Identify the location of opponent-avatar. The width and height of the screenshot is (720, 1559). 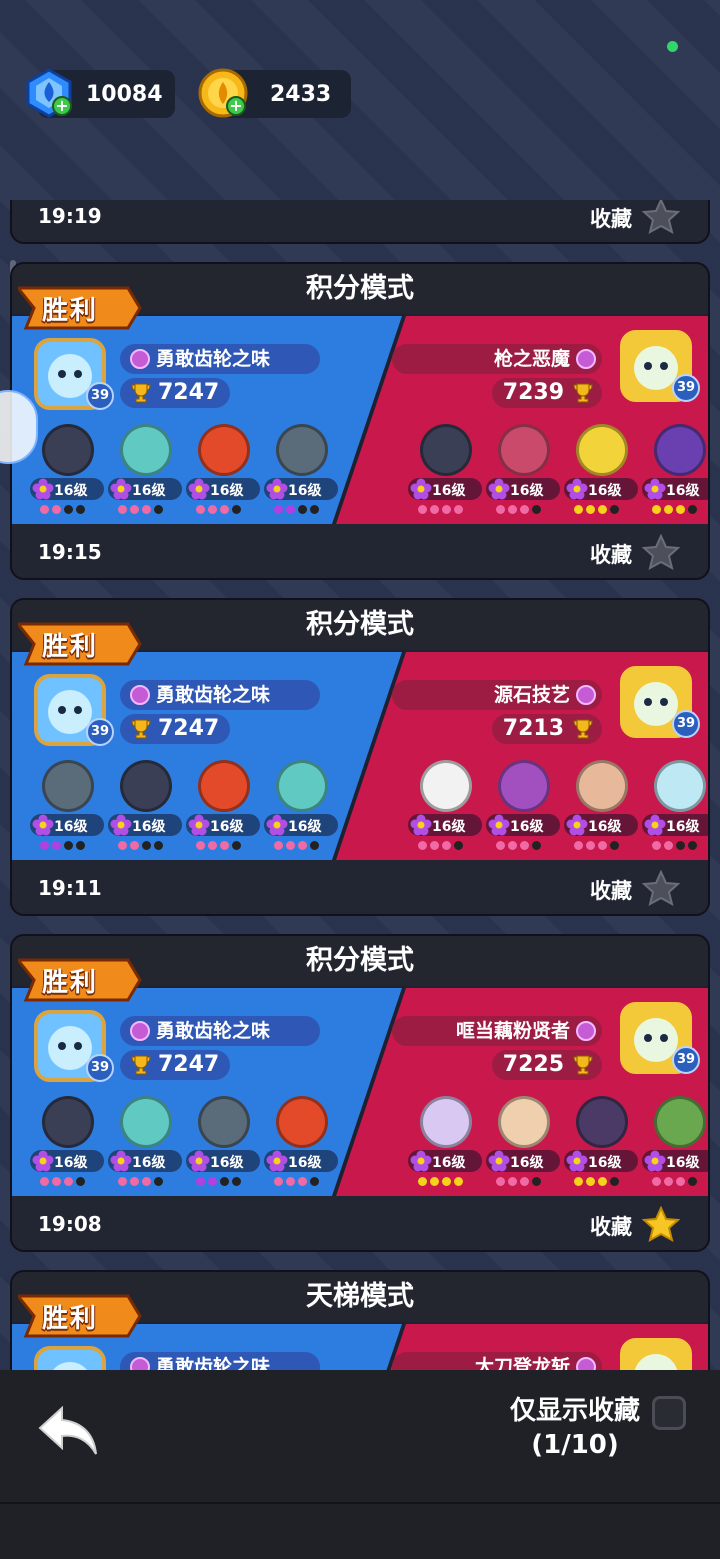
(656, 1353).